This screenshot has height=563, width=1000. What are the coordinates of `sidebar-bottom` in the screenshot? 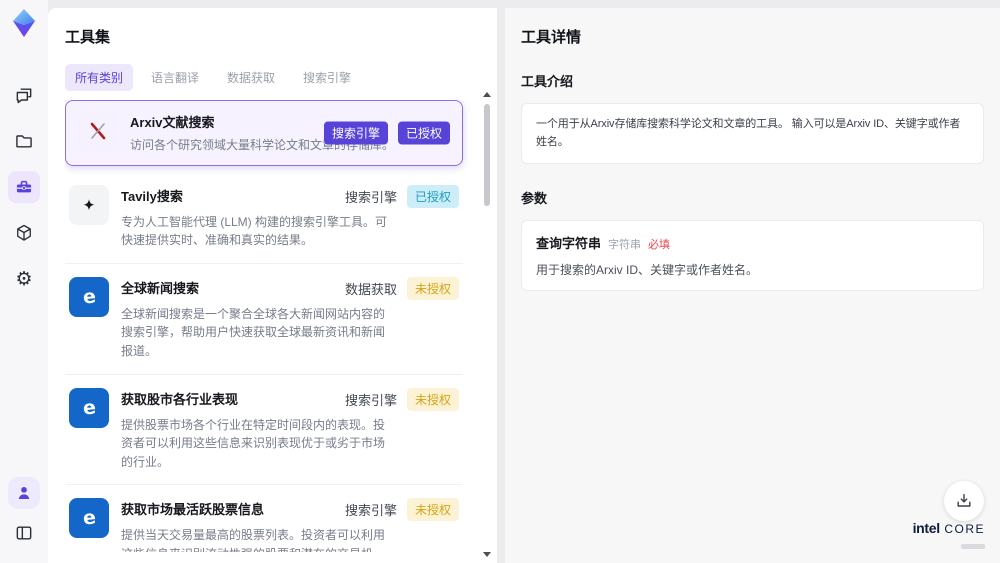 It's located at (24, 513).